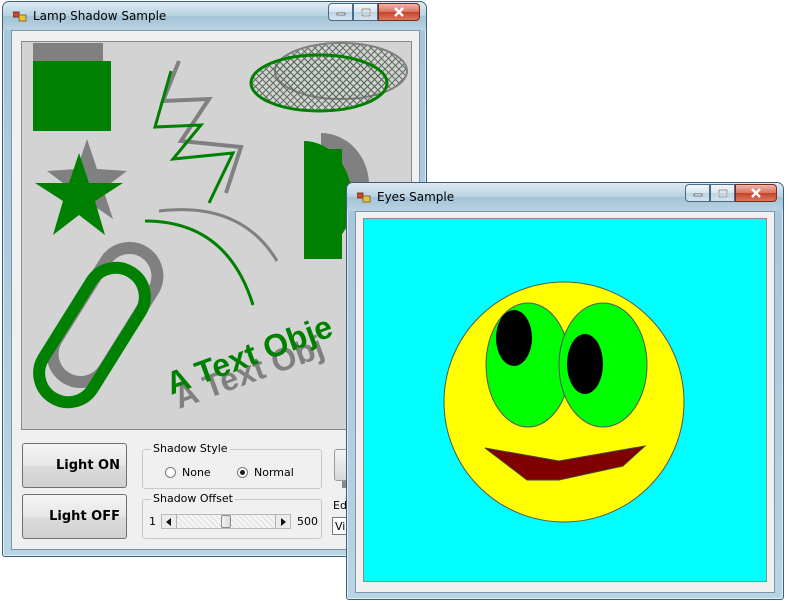  I want to click on shadow-style-normal-radio: Normal, so click(265, 472).